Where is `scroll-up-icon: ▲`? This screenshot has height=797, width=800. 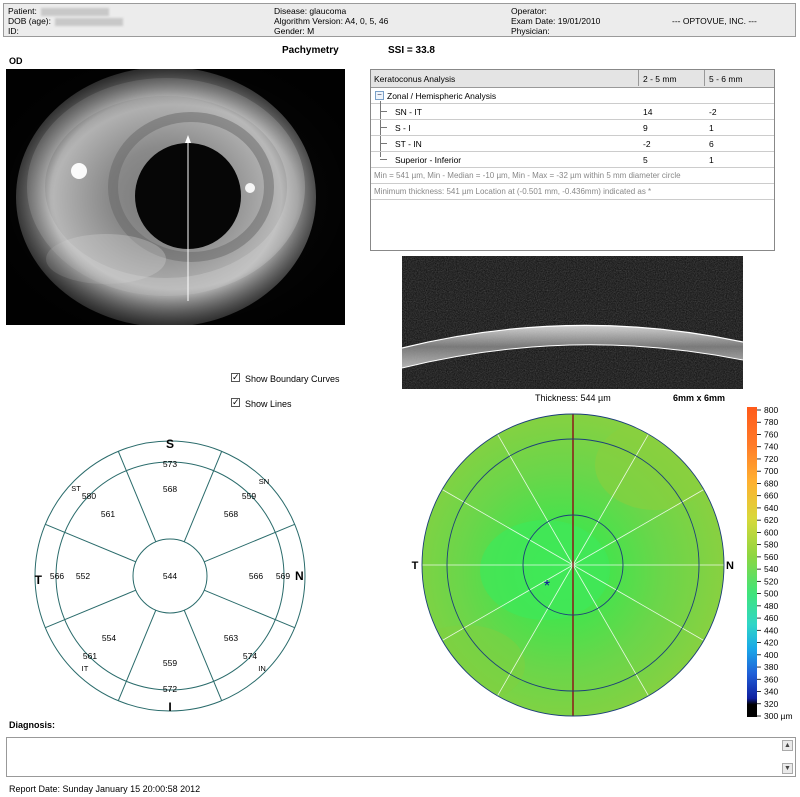
scroll-up-icon: ▲ is located at coordinates (787, 745).